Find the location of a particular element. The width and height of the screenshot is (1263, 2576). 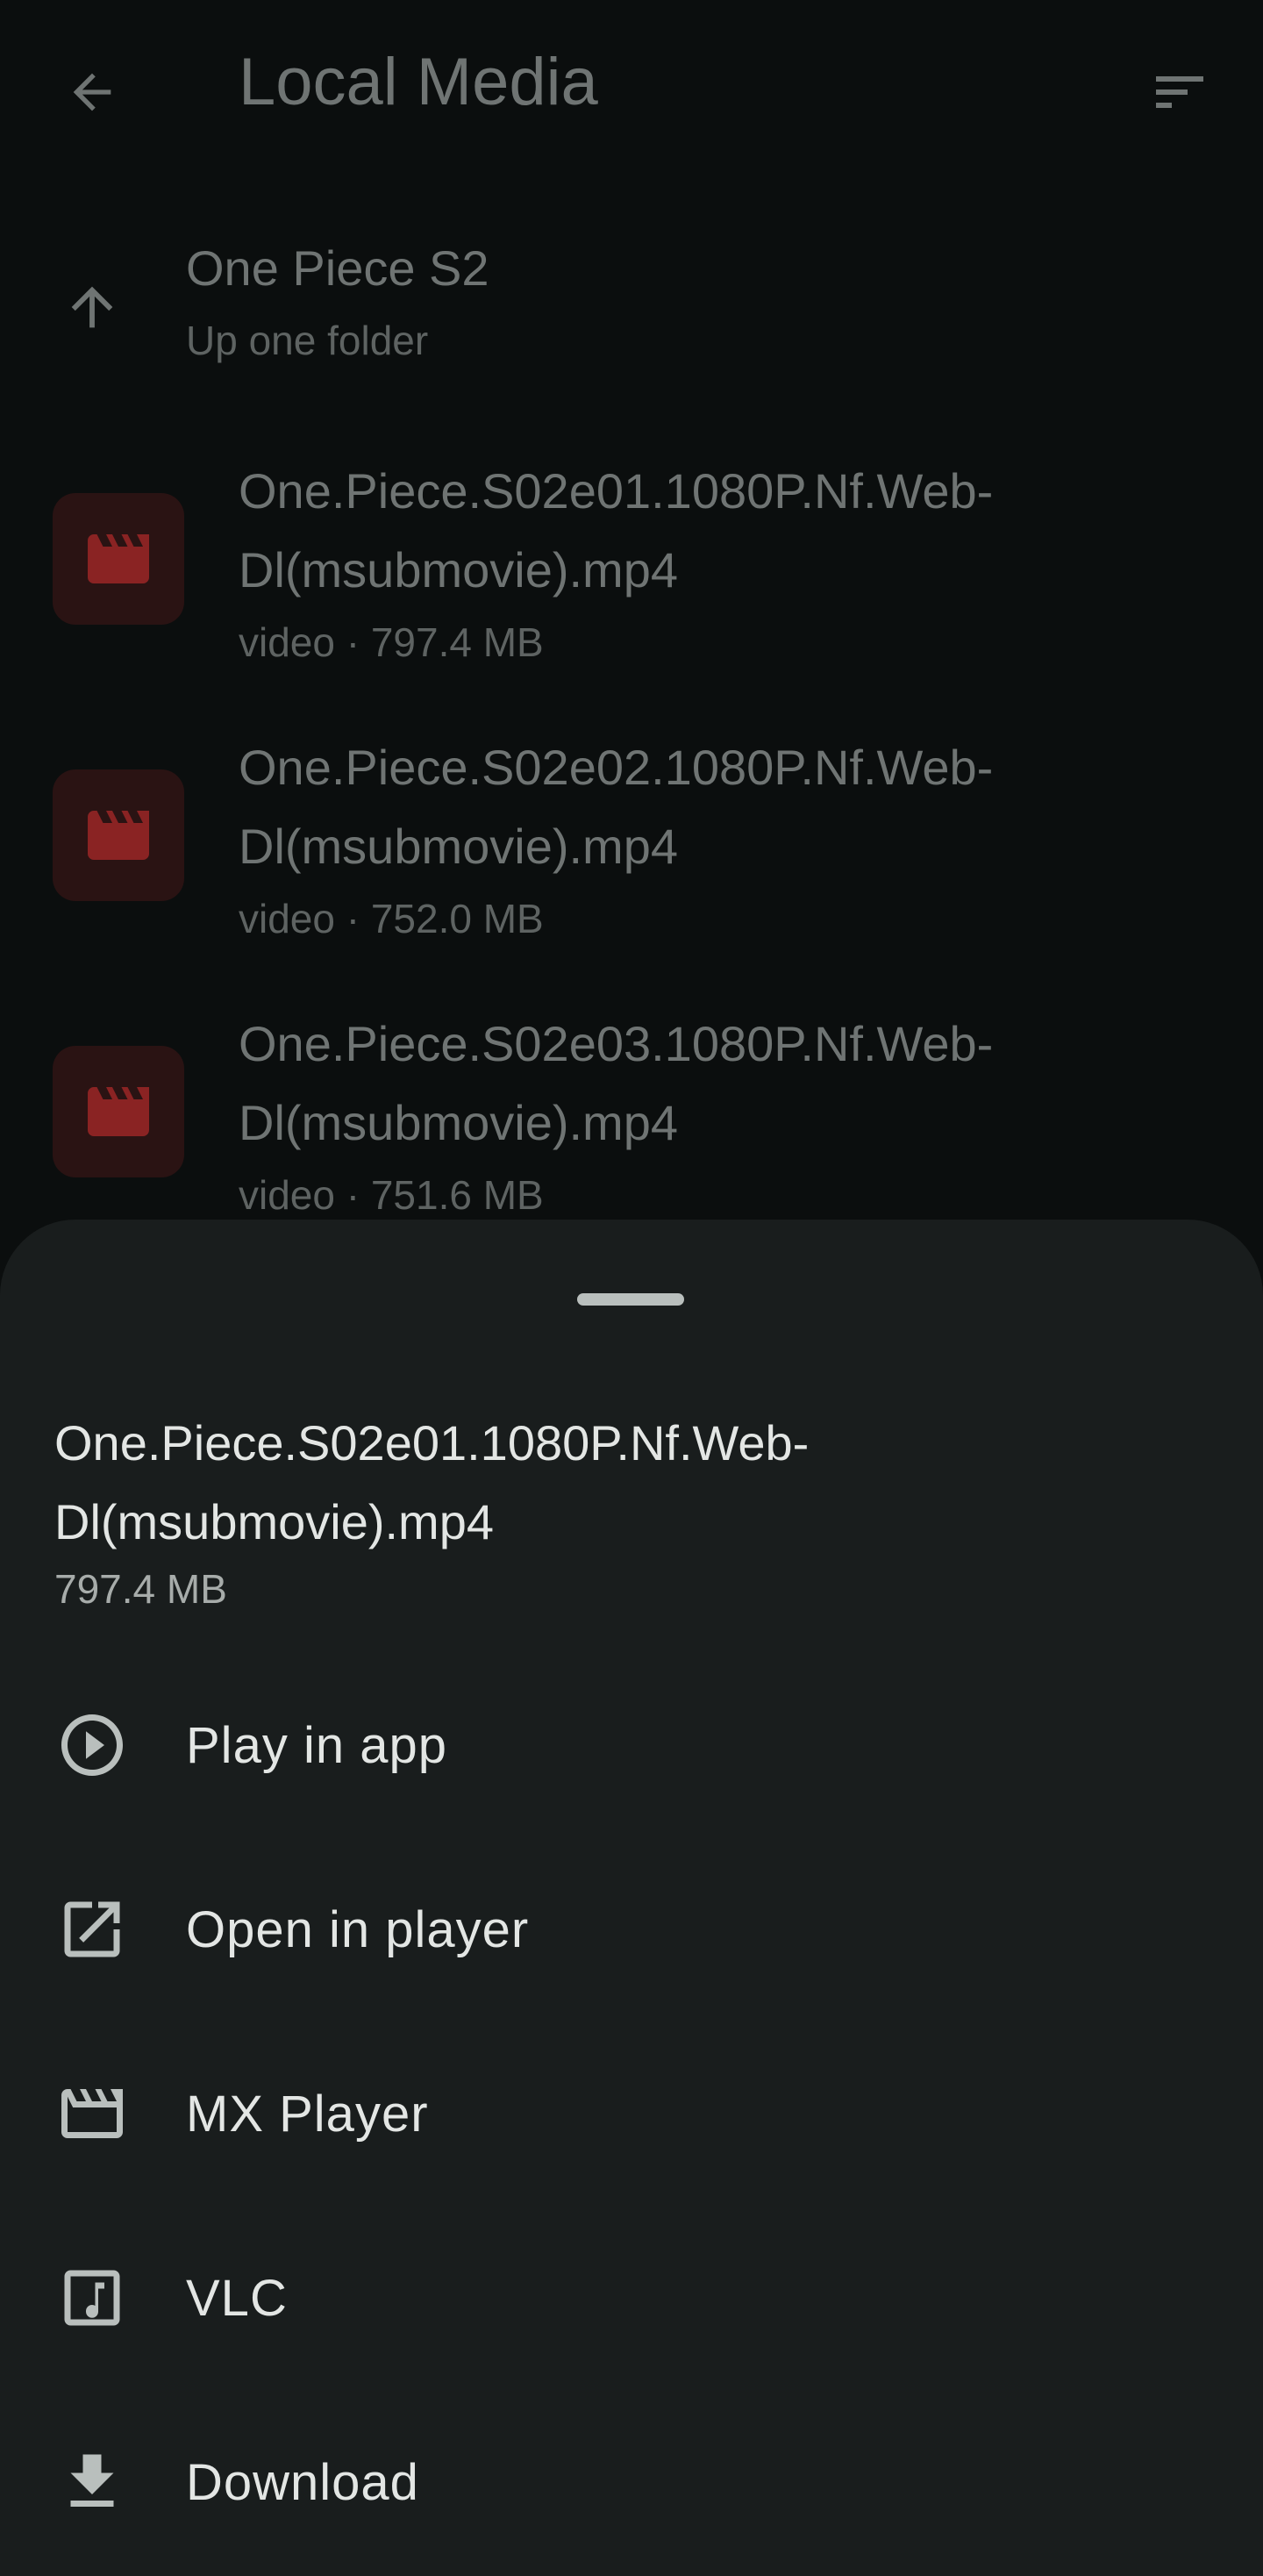

arrow-up-icon is located at coordinates (92, 307).